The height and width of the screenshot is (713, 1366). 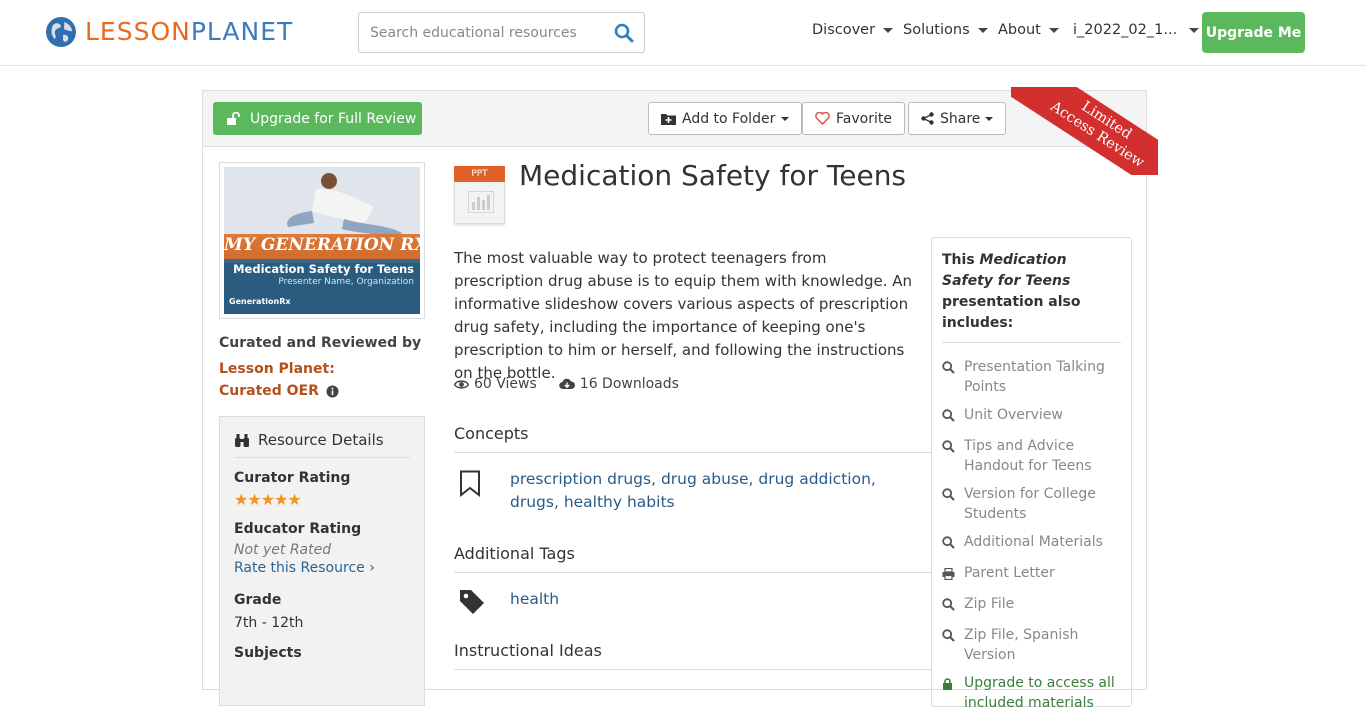 What do you see at coordinates (1039, 693) in the screenshot?
I see `upgrade-access-label: Upgrade to access all included materials` at bounding box center [1039, 693].